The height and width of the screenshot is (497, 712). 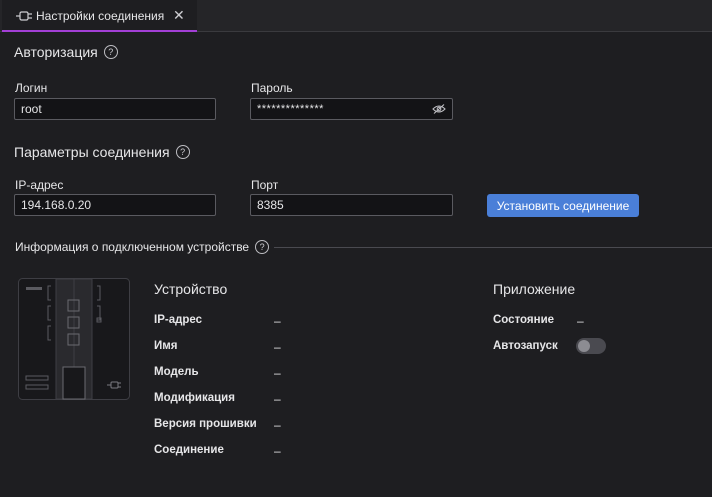 I want to click on auth-section-title: Авторизация ?, so click(x=66, y=52).